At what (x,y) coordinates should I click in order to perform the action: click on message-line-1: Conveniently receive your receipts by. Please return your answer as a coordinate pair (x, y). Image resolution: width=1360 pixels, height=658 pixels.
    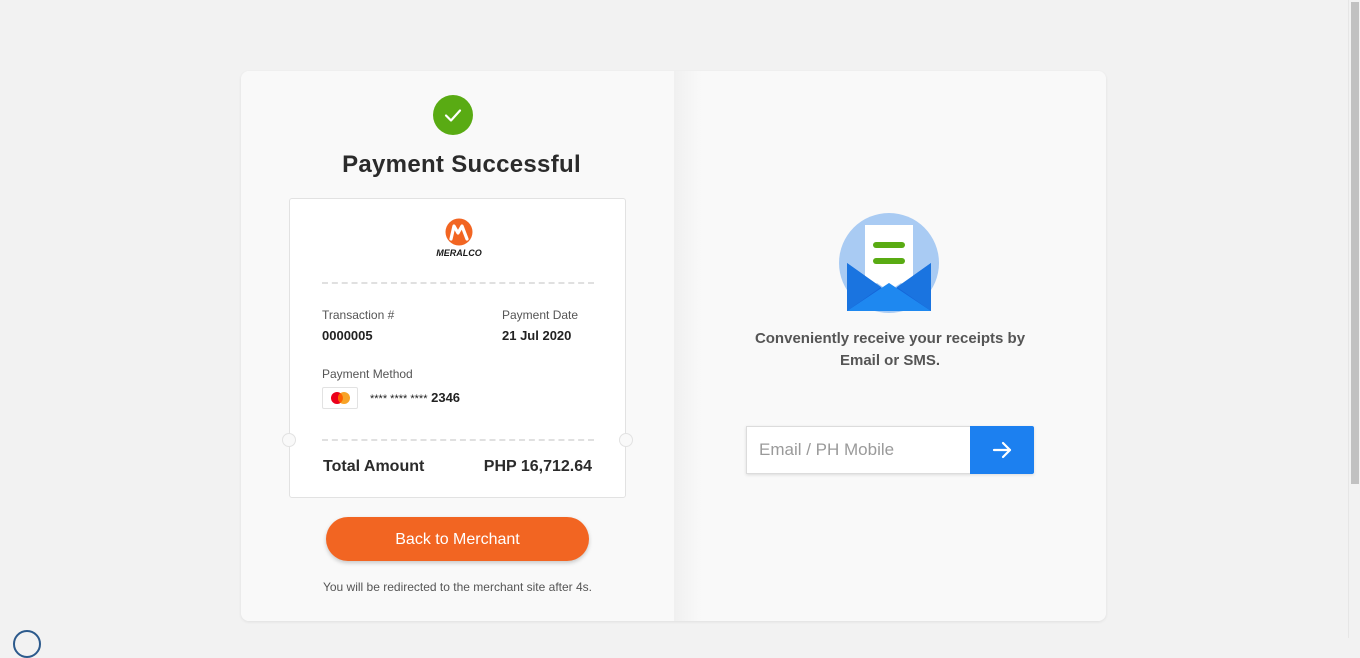
    Looking at the image, I should click on (890, 338).